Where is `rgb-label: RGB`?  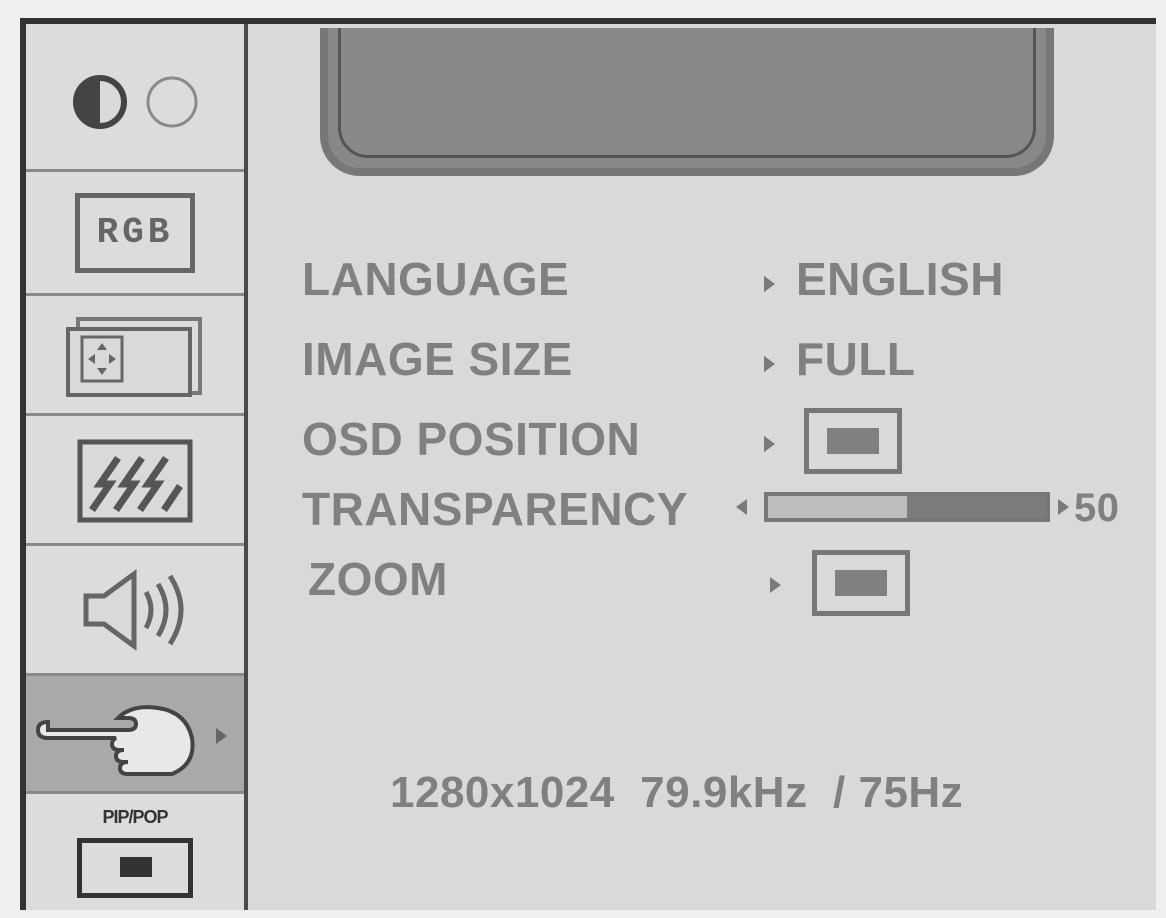
rgb-label: RGB is located at coordinates (135, 232).